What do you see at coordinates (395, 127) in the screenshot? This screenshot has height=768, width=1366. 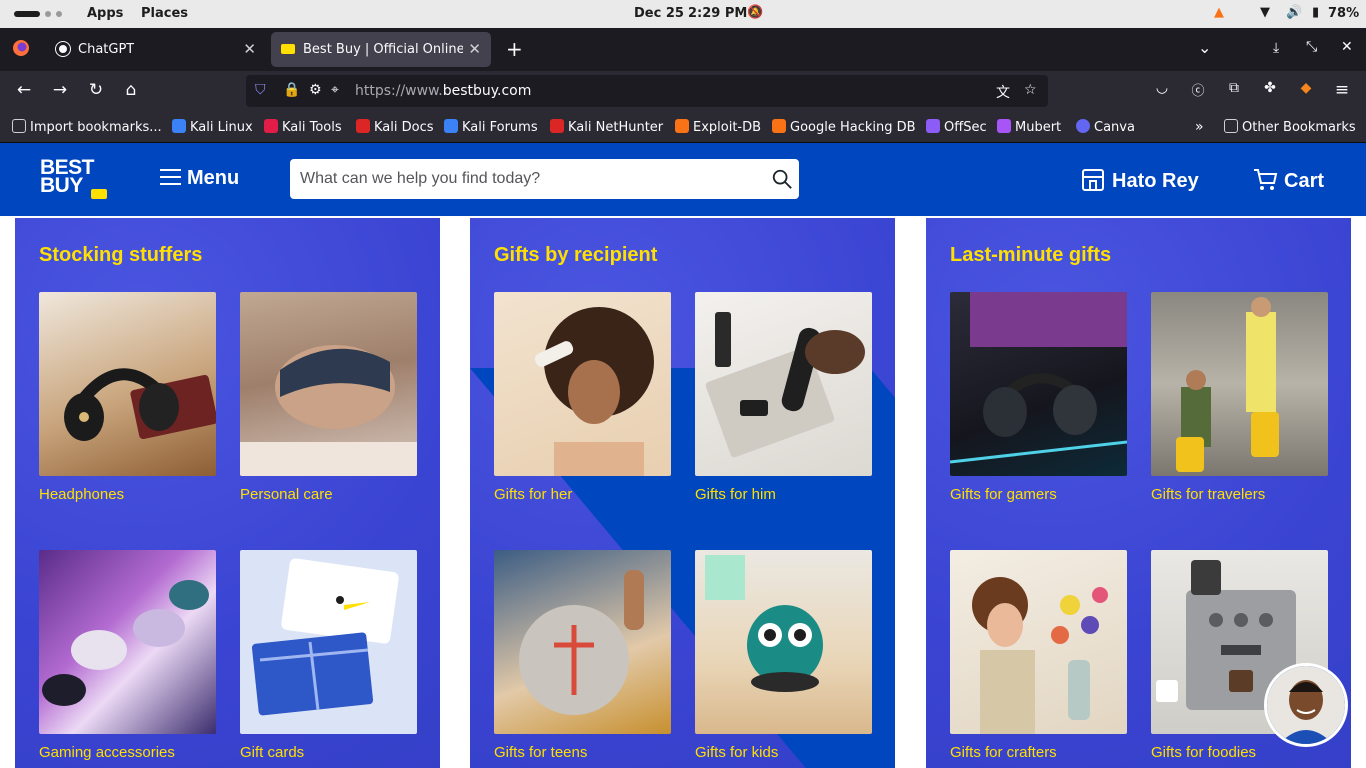 I see `bookmark-kali-docs: Kali Docs` at bounding box center [395, 127].